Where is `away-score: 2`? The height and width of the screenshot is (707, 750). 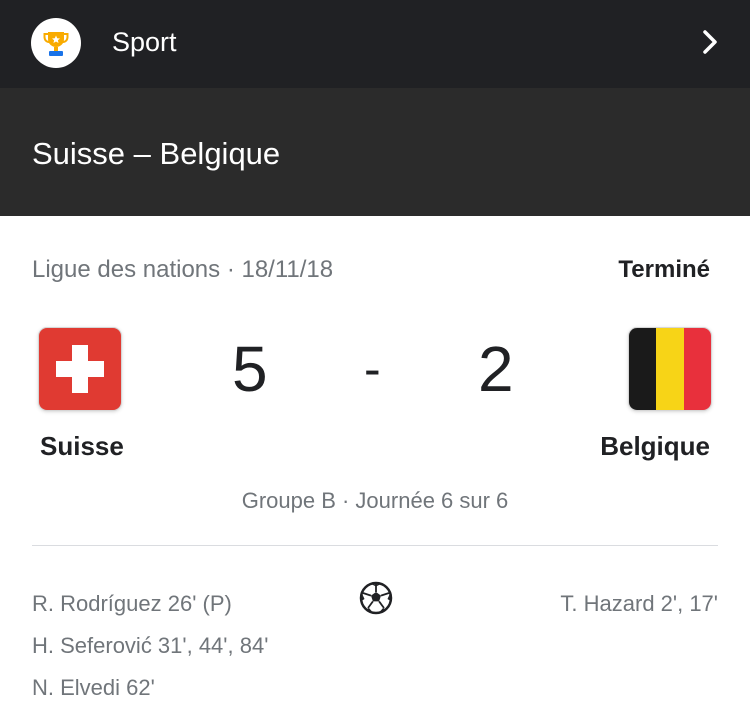 away-score: 2 is located at coordinates (496, 369).